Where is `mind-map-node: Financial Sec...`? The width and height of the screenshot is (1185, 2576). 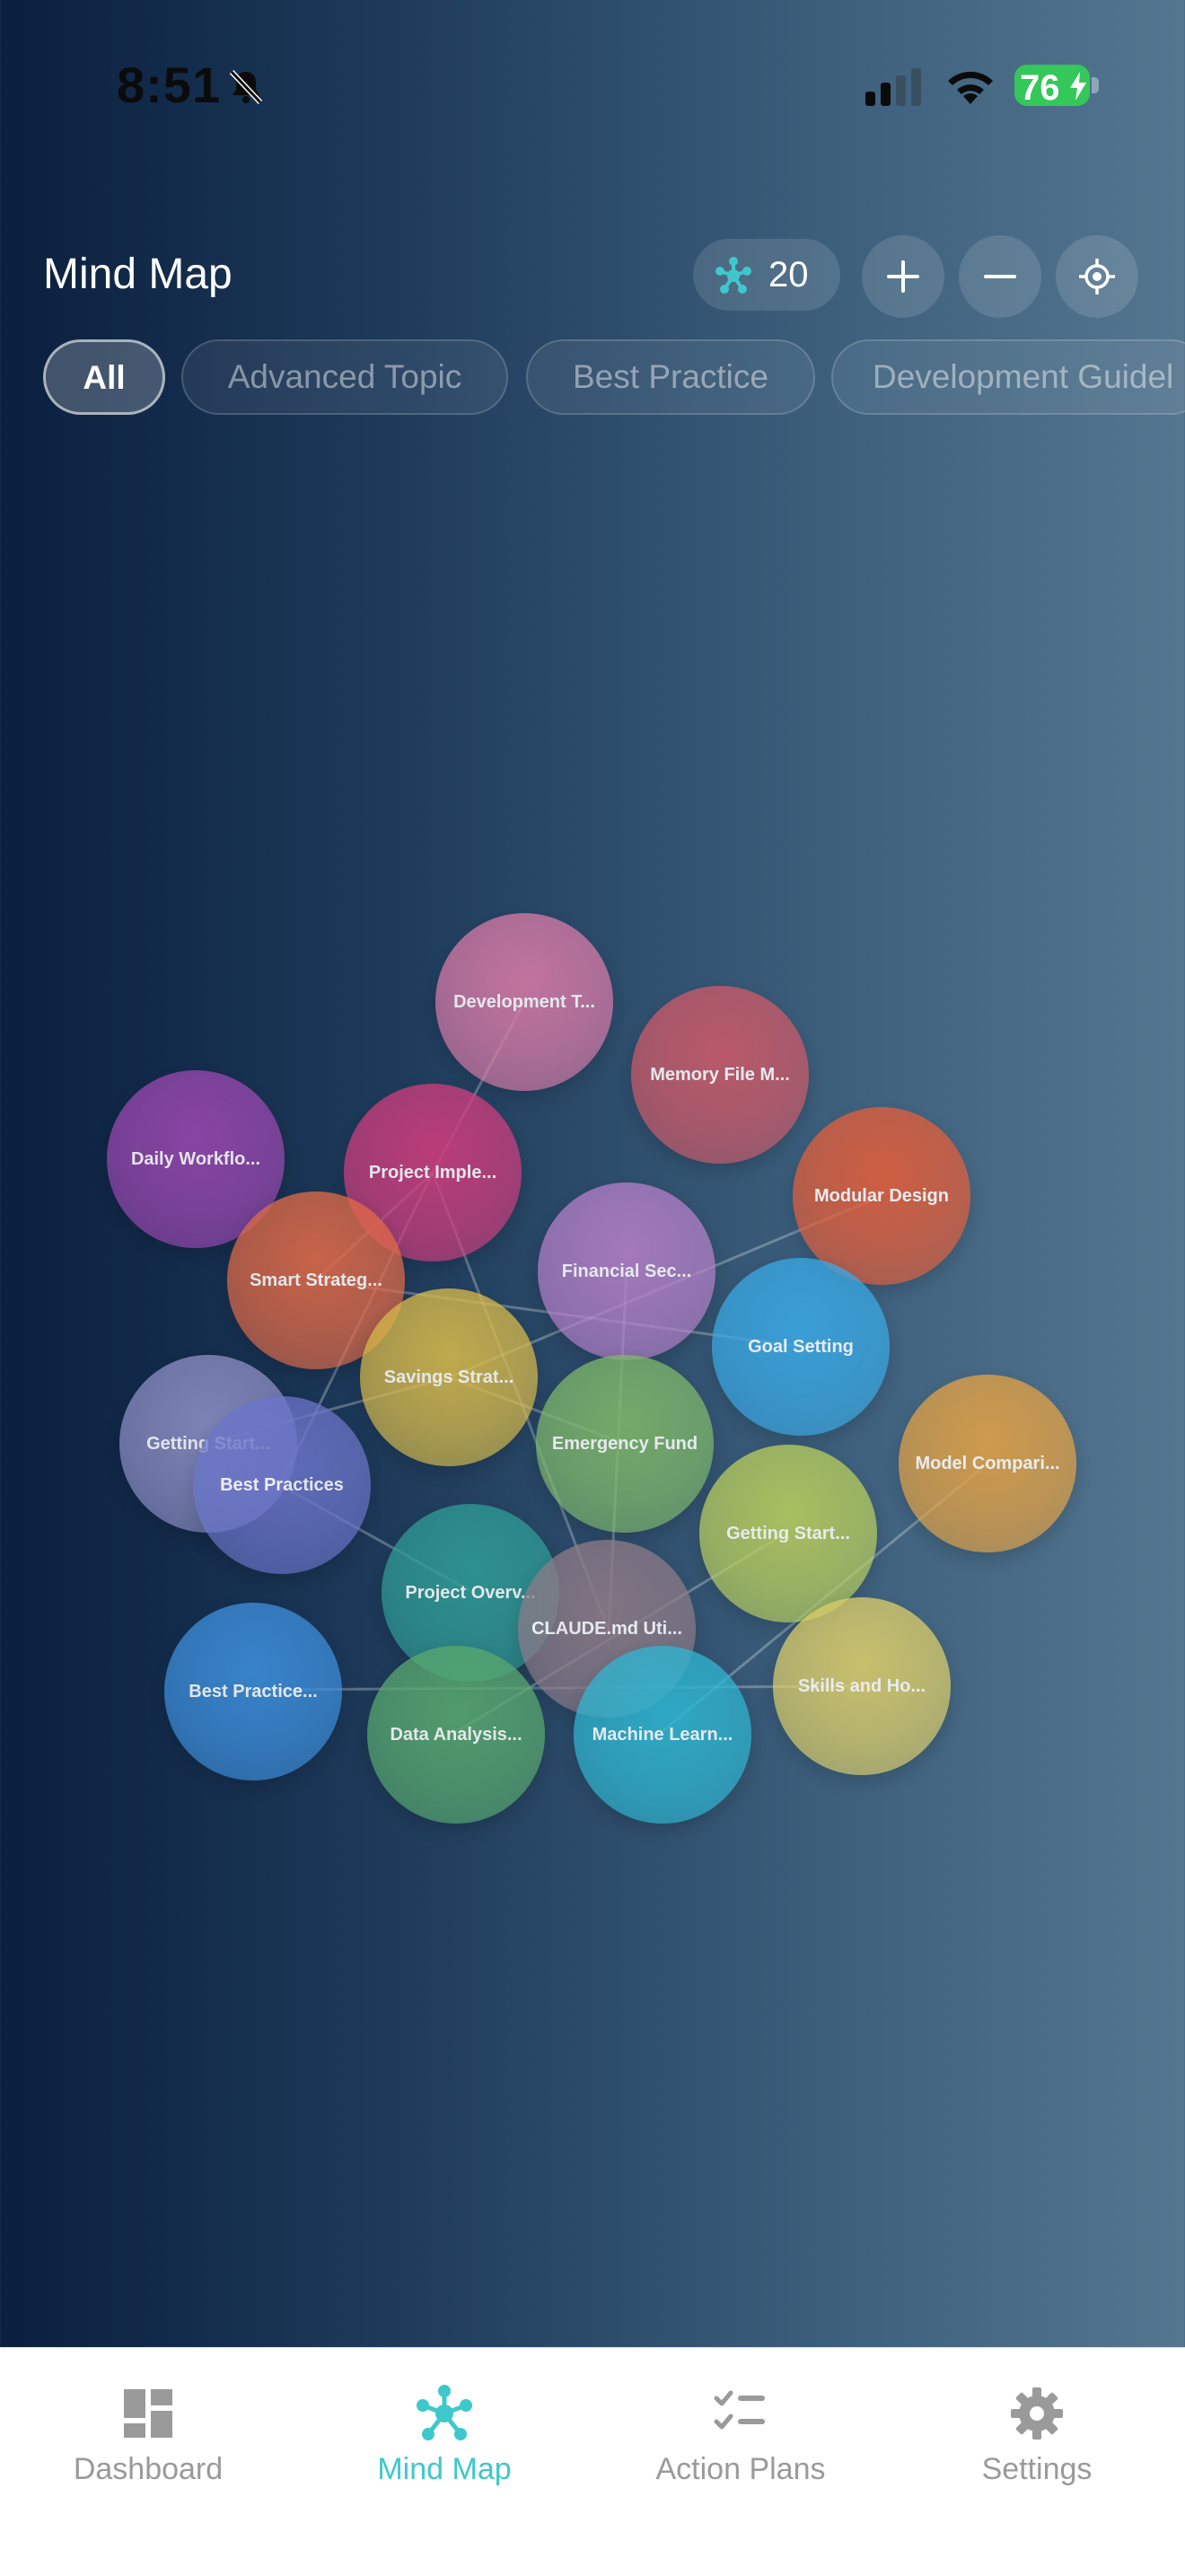 mind-map-node: Financial Sec... is located at coordinates (626, 1271).